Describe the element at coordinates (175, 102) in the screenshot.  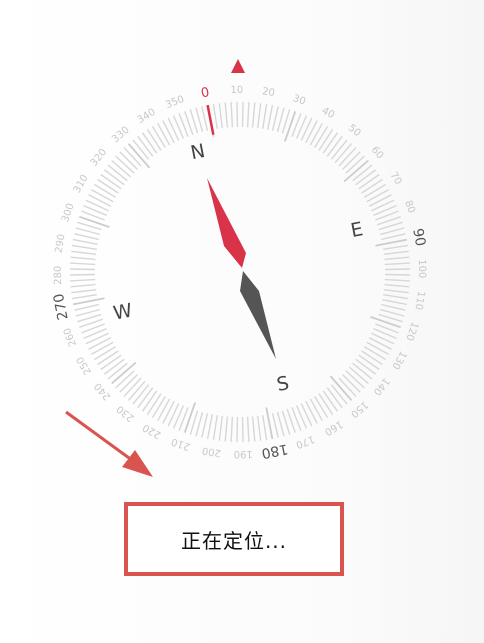
I see `degree-label: 350` at that location.